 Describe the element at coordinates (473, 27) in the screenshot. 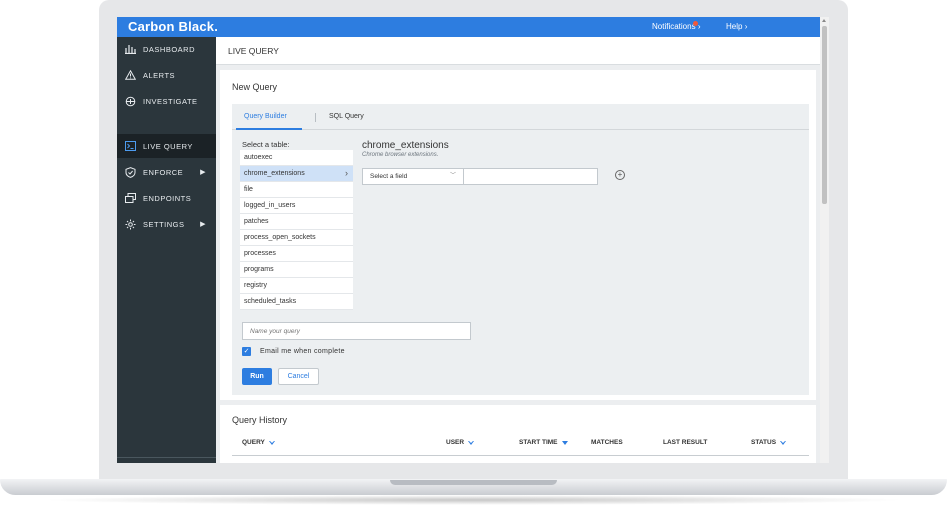

I see `top-bar: Carbon Black. Notifications › Help ›` at that location.